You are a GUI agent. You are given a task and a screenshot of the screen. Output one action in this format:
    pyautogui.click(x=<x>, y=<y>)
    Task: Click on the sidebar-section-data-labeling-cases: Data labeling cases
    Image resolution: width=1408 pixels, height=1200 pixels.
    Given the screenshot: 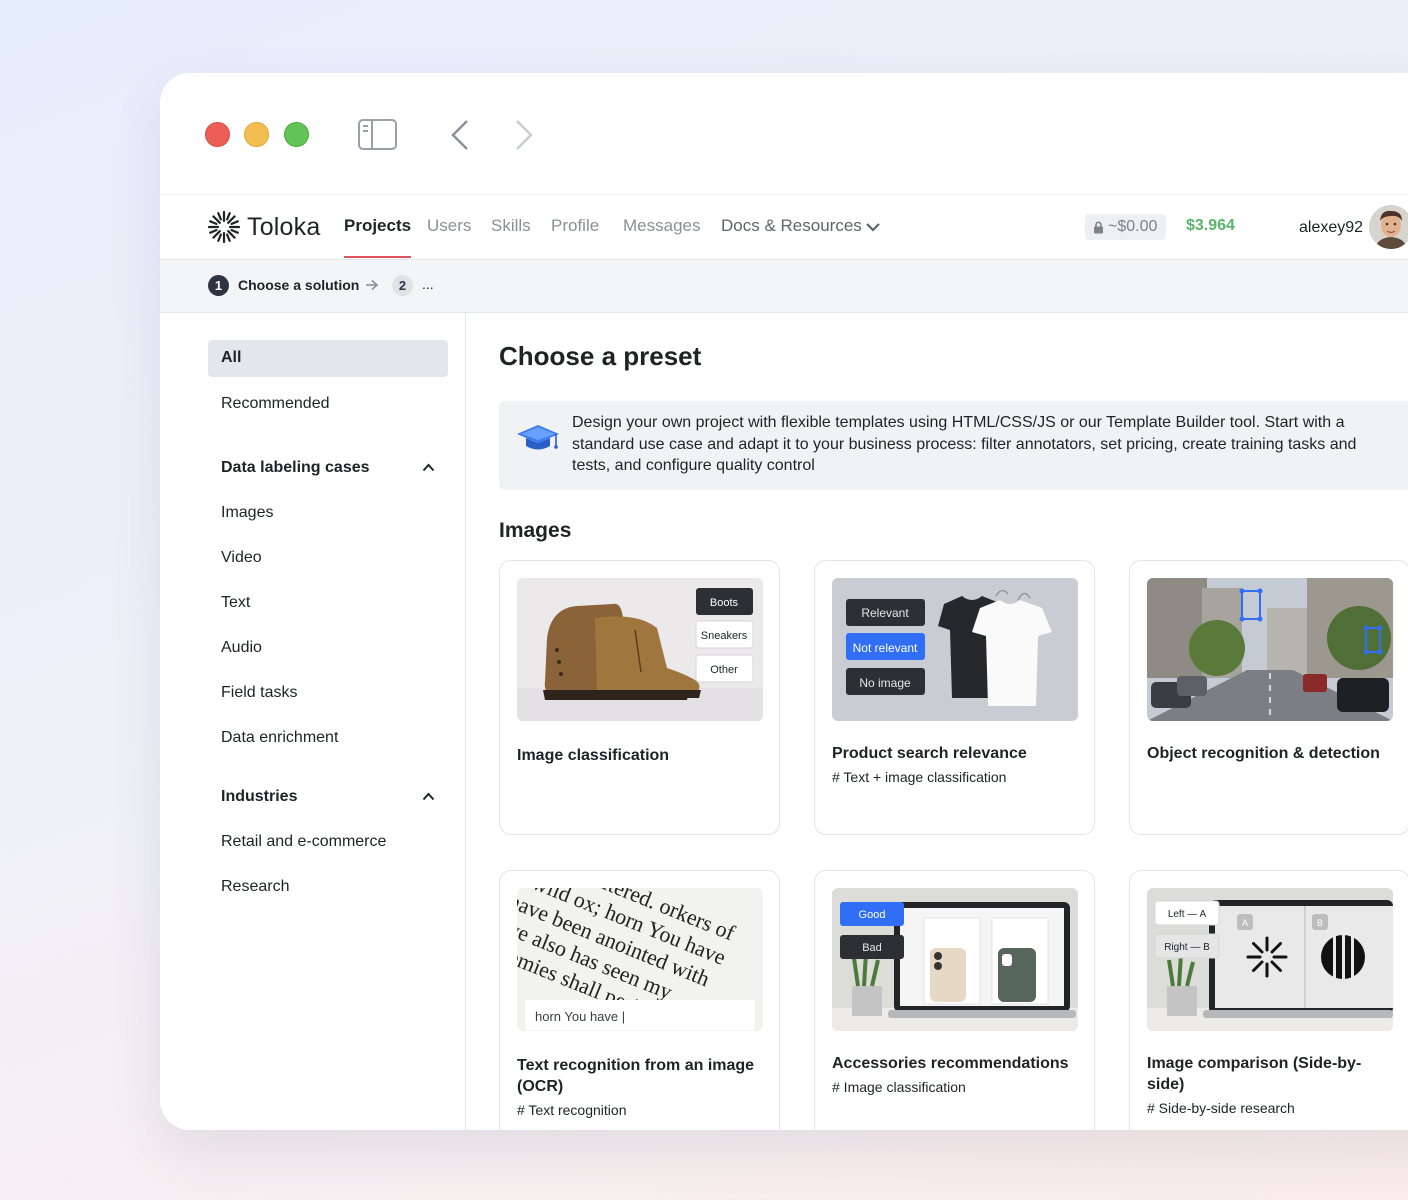 What is the action you would take?
    pyautogui.click(x=295, y=468)
    